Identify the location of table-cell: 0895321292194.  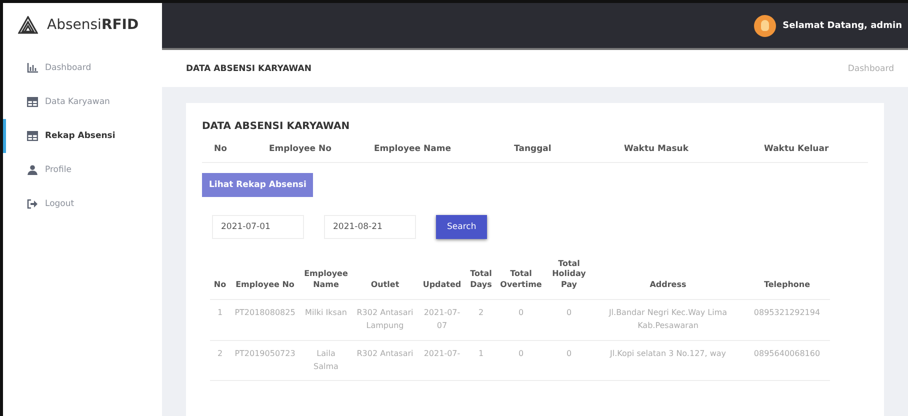
(787, 313).